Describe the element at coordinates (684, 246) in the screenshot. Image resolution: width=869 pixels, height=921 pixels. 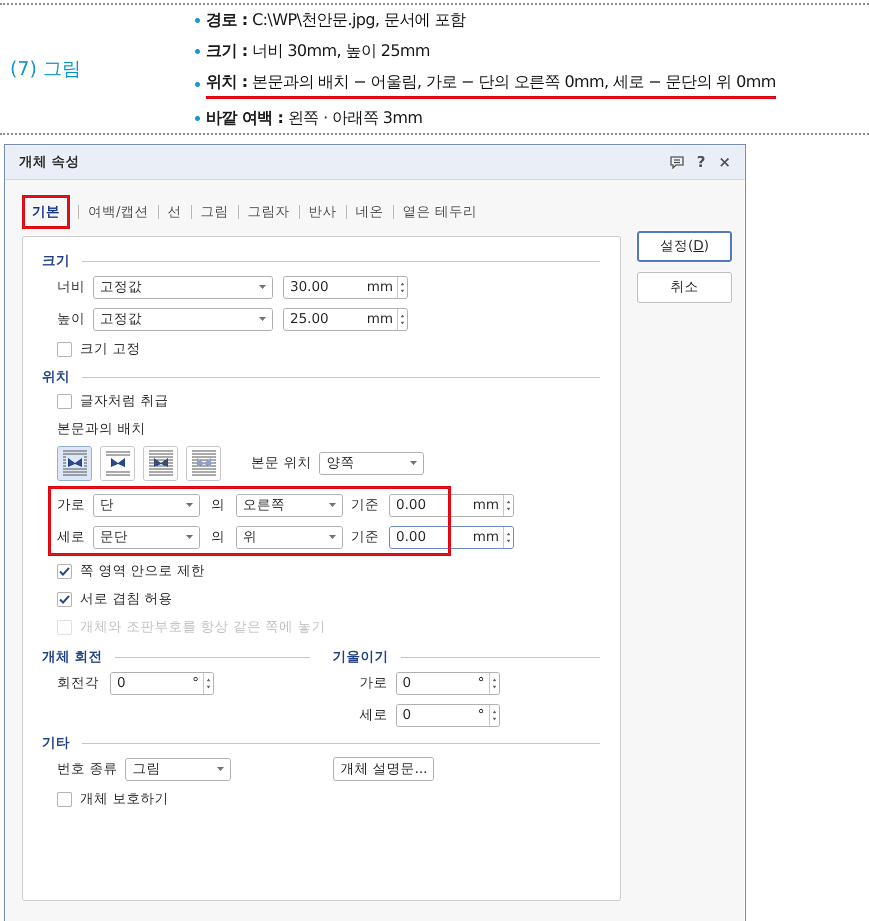
I see `dialog-button: 설정(D)` at that location.